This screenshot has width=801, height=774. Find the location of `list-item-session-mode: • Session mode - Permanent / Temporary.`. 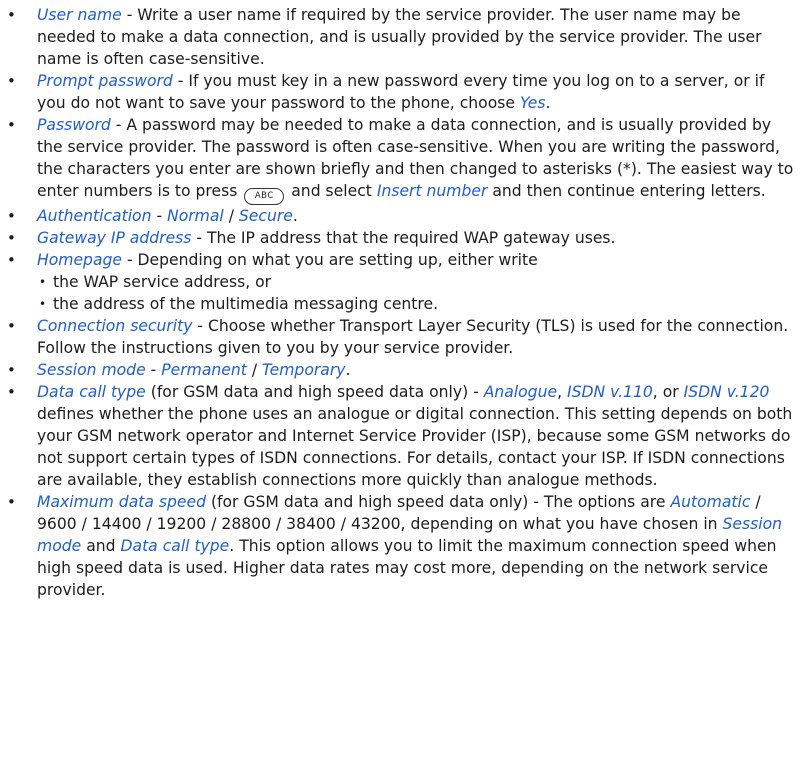

list-item-session-mode: • Session mode - Permanent / Temporary. is located at coordinates (179, 370).